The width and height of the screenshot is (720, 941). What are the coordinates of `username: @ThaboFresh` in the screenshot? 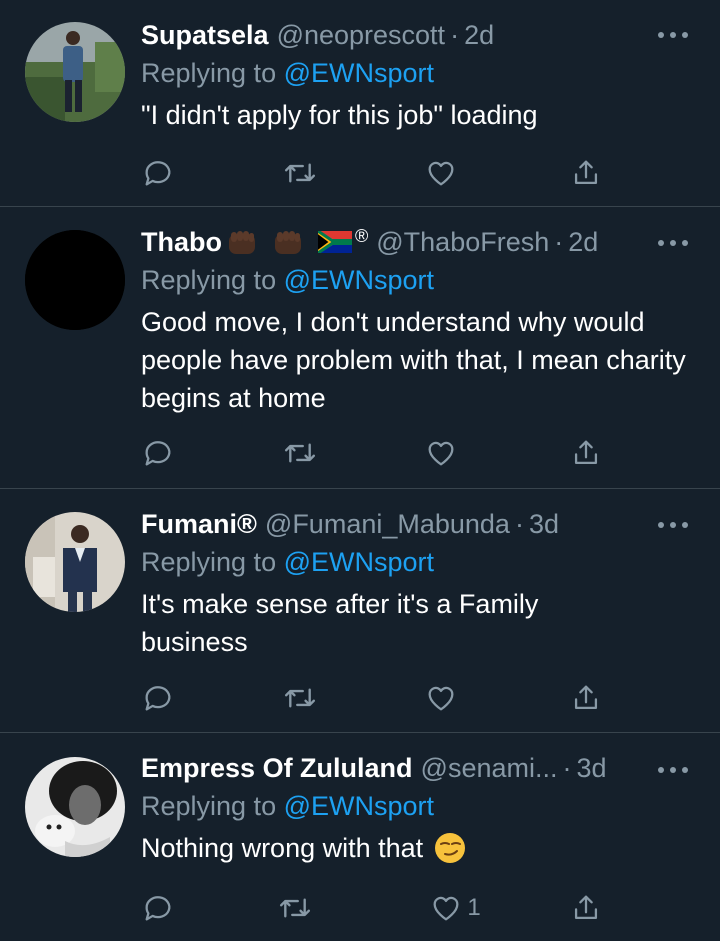 It's located at (462, 242).